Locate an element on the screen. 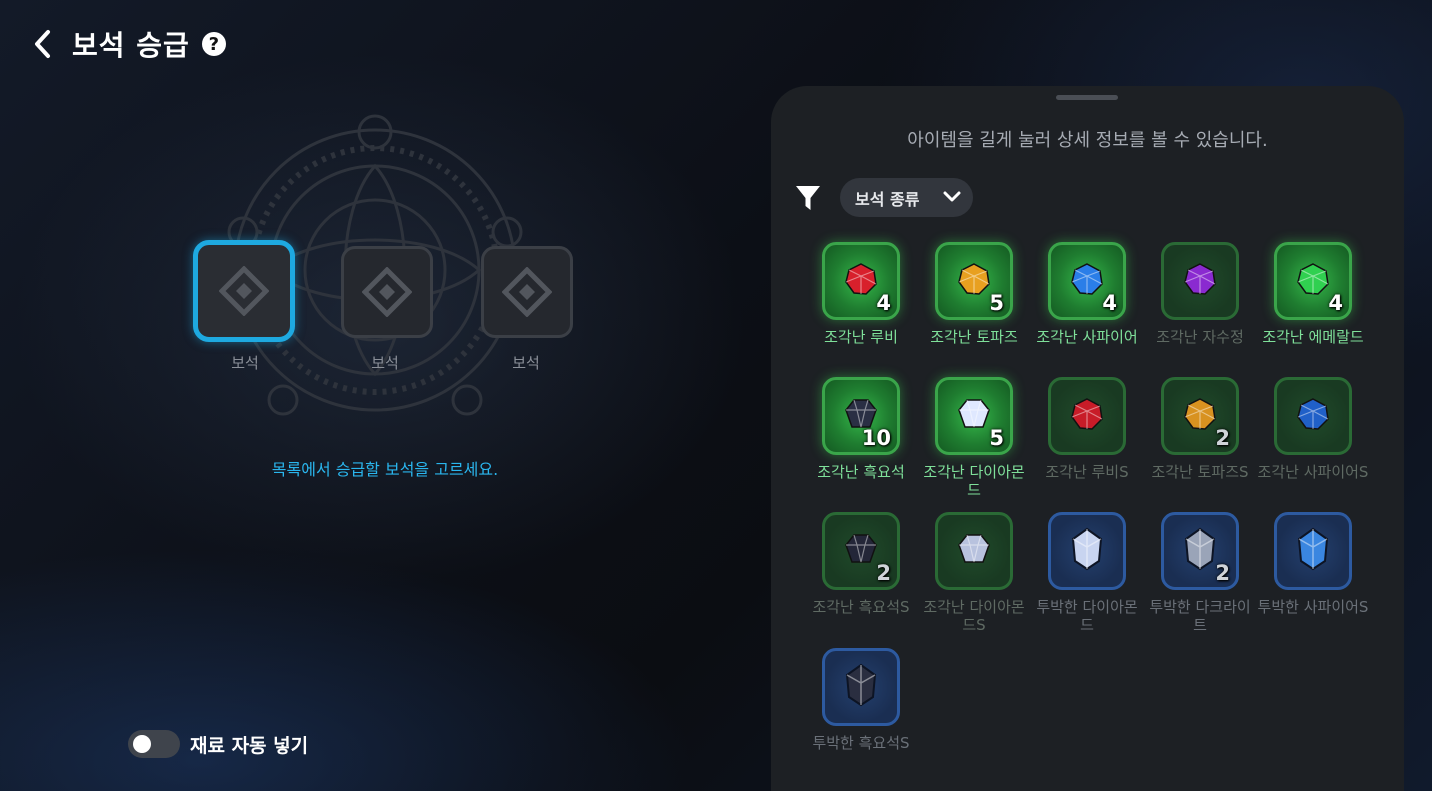  help-icon: ? is located at coordinates (213, 44).